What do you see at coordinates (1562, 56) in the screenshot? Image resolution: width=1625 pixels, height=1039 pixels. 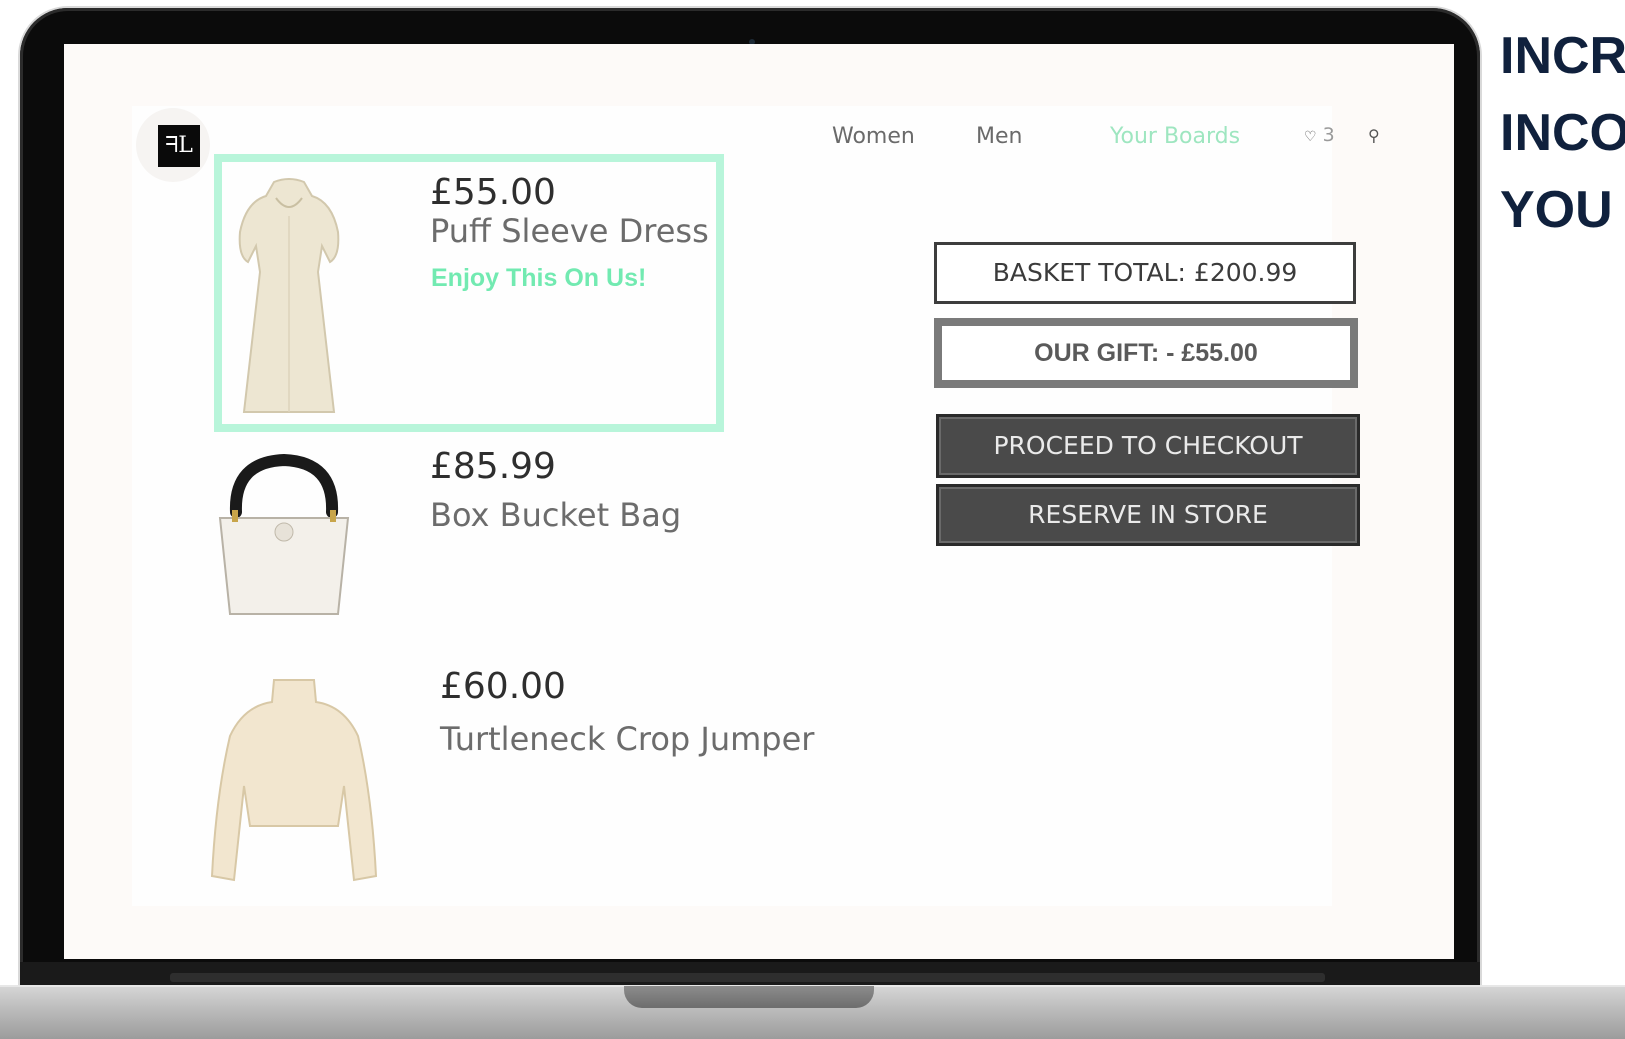 I see `headline-line-1: INCR` at bounding box center [1562, 56].